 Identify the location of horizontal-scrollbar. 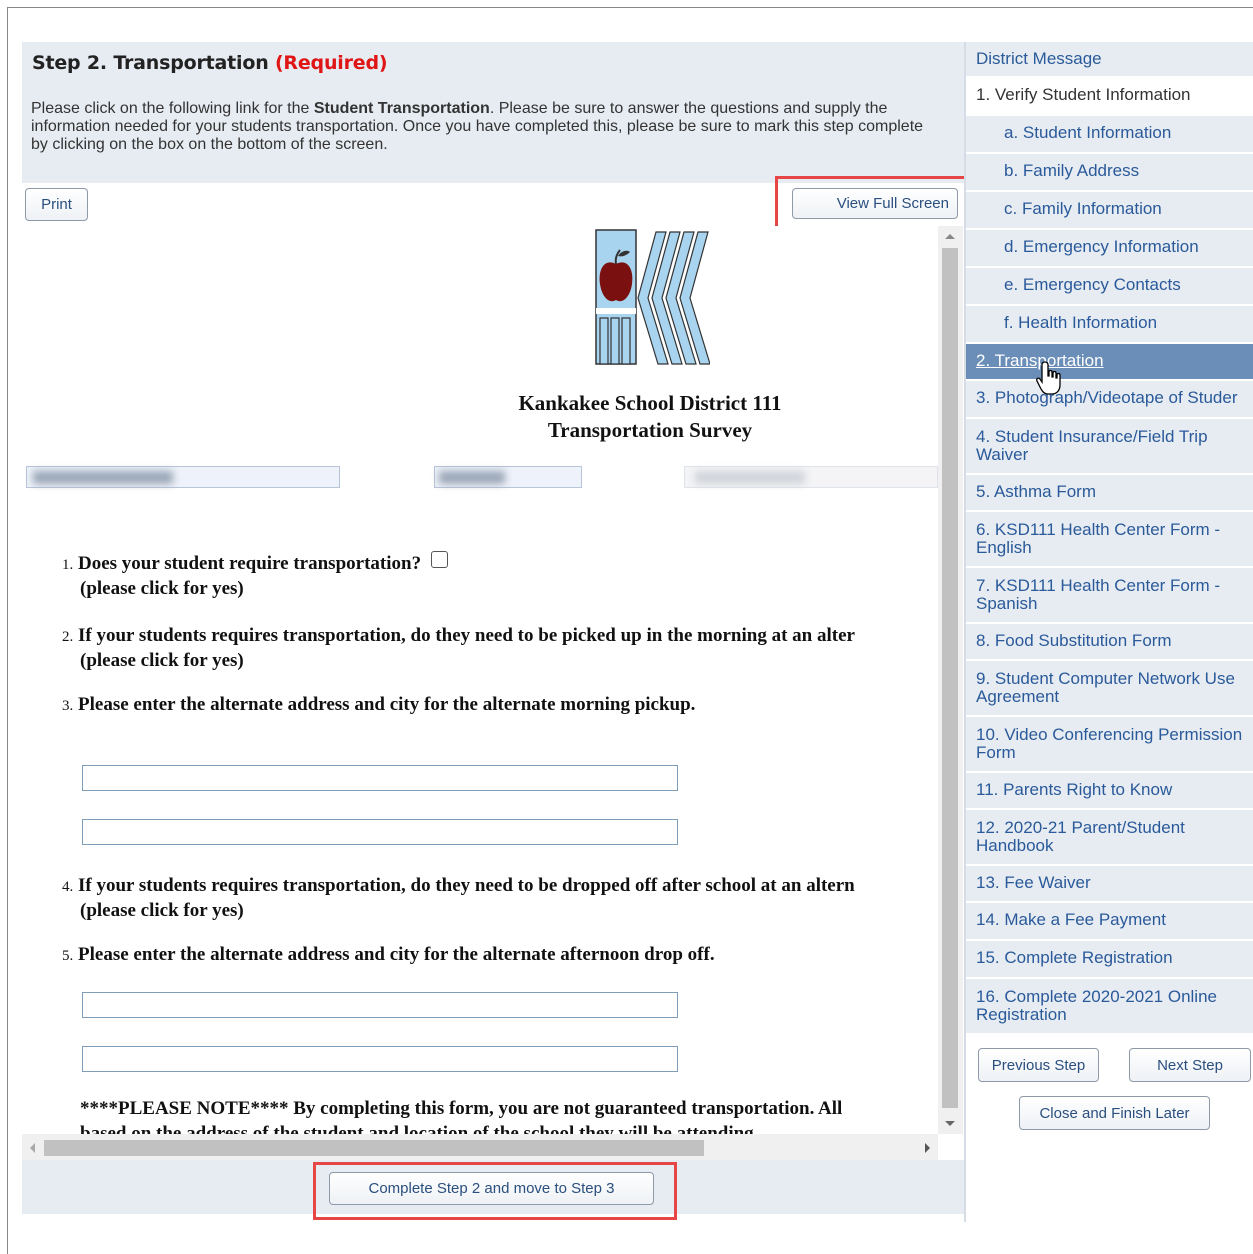
(480, 1147).